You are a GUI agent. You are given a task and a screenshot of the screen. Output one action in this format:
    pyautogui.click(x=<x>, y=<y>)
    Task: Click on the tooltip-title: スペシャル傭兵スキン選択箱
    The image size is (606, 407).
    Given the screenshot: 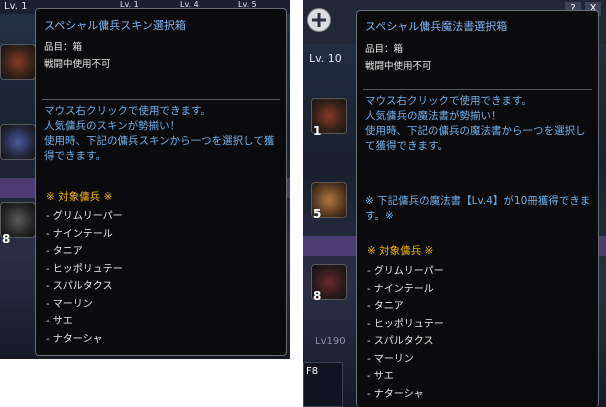 What is the action you would take?
    pyautogui.click(x=115, y=25)
    